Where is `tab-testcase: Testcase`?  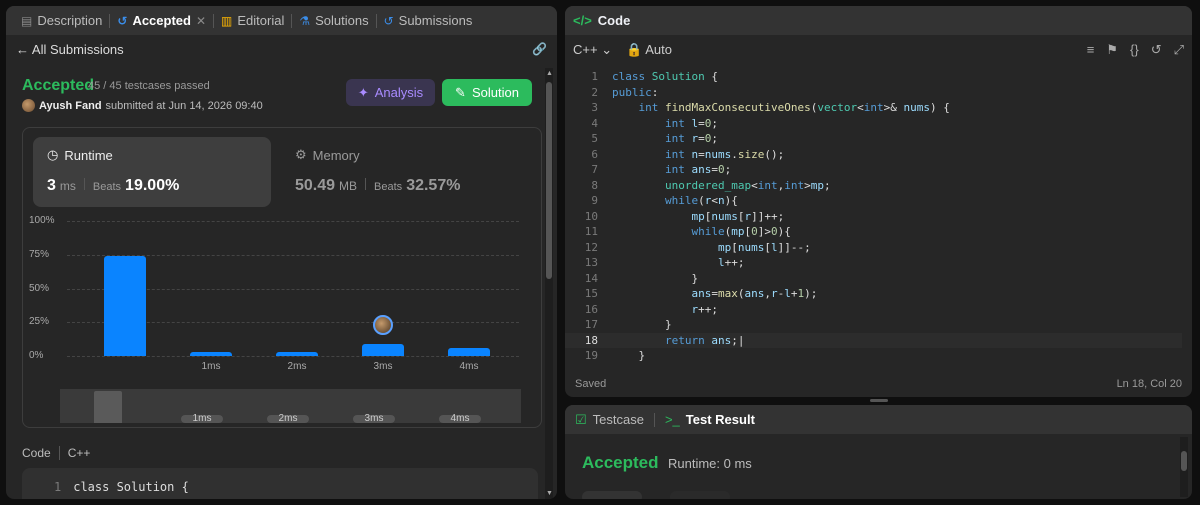 tab-testcase: Testcase is located at coordinates (618, 419).